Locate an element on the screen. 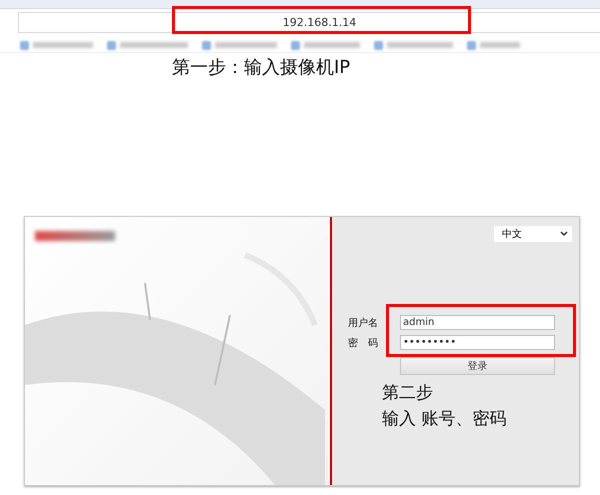 The width and height of the screenshot is (600, 495). field-label: 密 码 is located at coordinates (363, 343).